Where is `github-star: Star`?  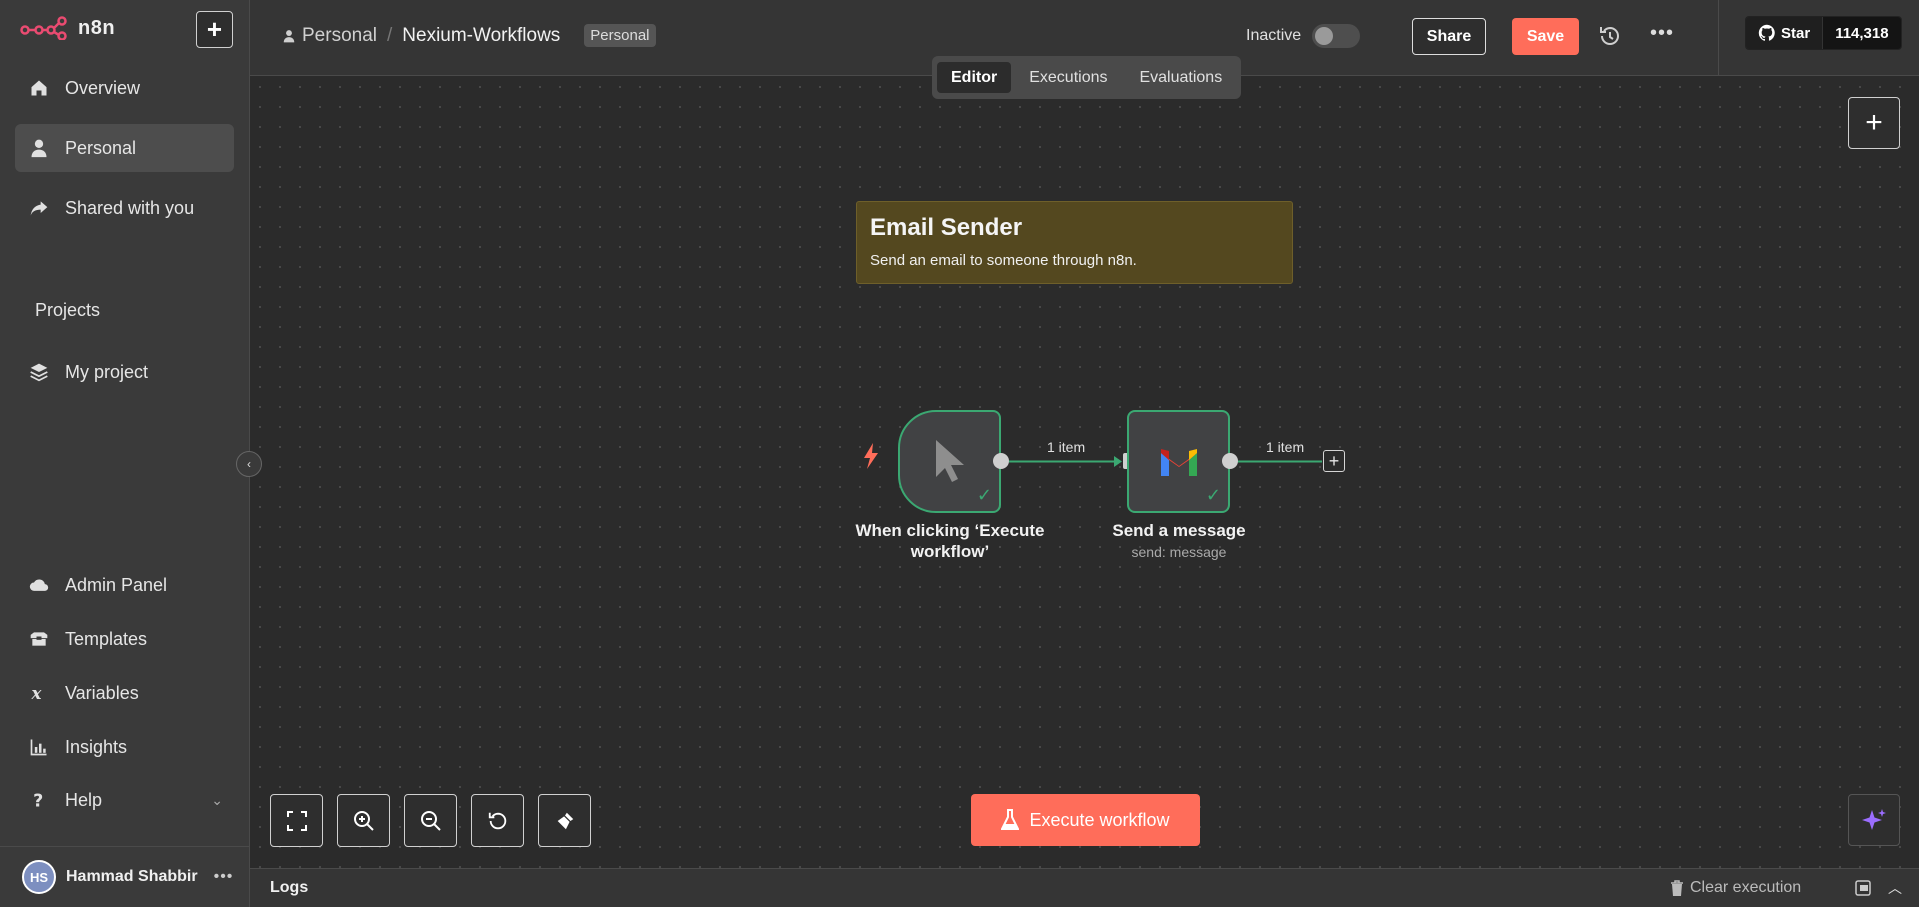 github-star: Star is located at coordinates (1784, 33).